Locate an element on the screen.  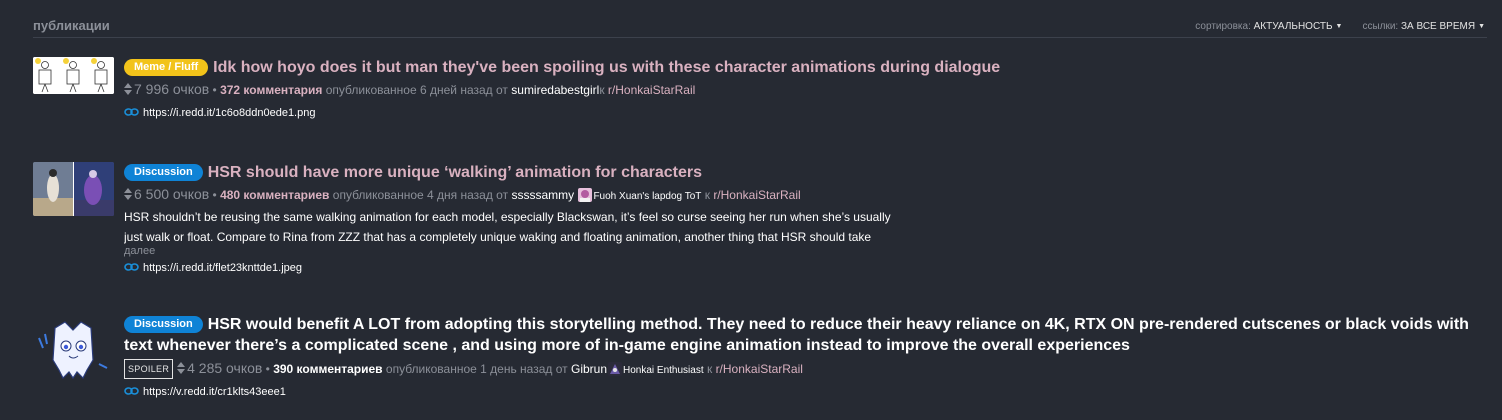
post-url-text: https://i.redd.it/flet23knttde1.jpeg is located at coordinates (222, 268).